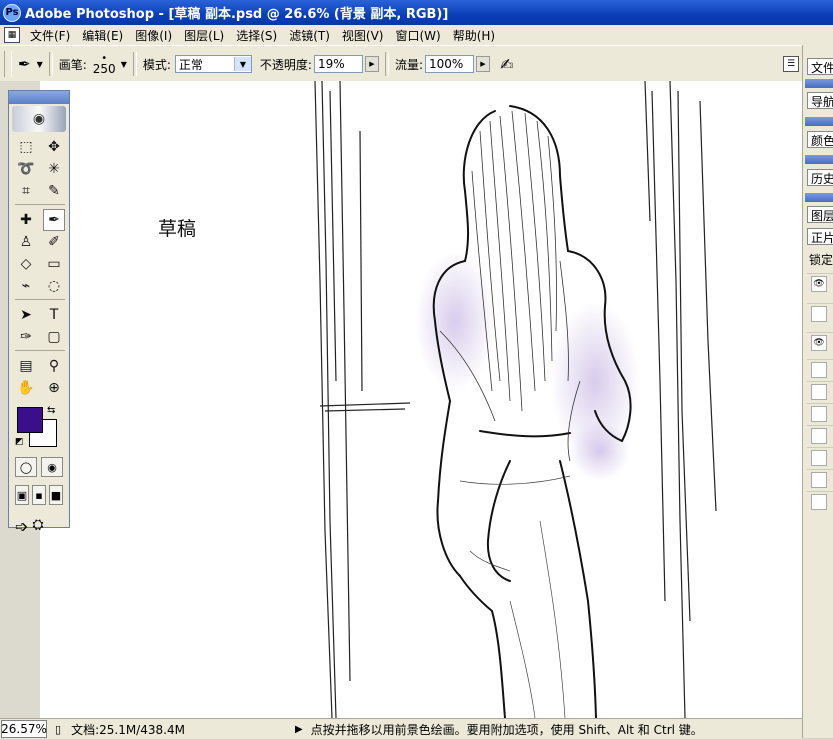 The height and width of the screenshot is (739, 833). What do you see at coordinates (26, 147) in the screenshot?
I see `marquee-tool-icon: ⬚` at bounding box center [26, 147].